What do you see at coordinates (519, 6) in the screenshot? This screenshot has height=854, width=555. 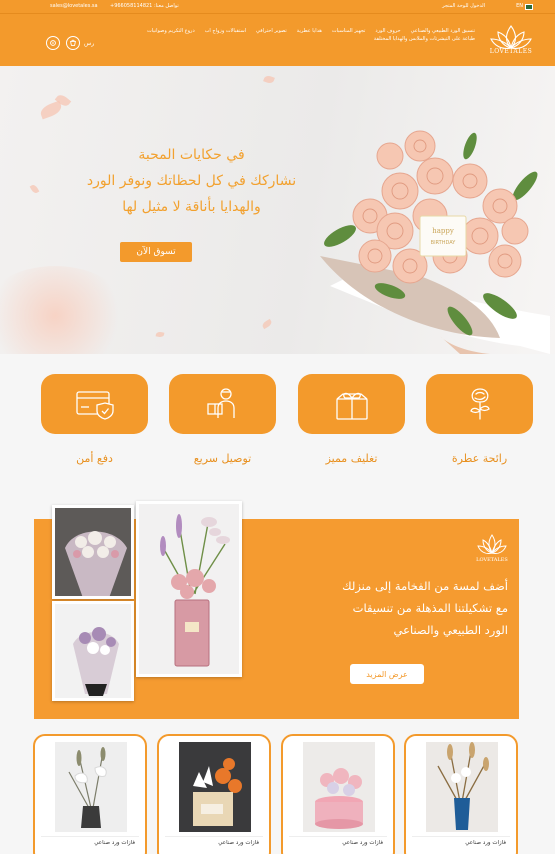 I see `language-switch: EN` at bounding box center [519, 6].